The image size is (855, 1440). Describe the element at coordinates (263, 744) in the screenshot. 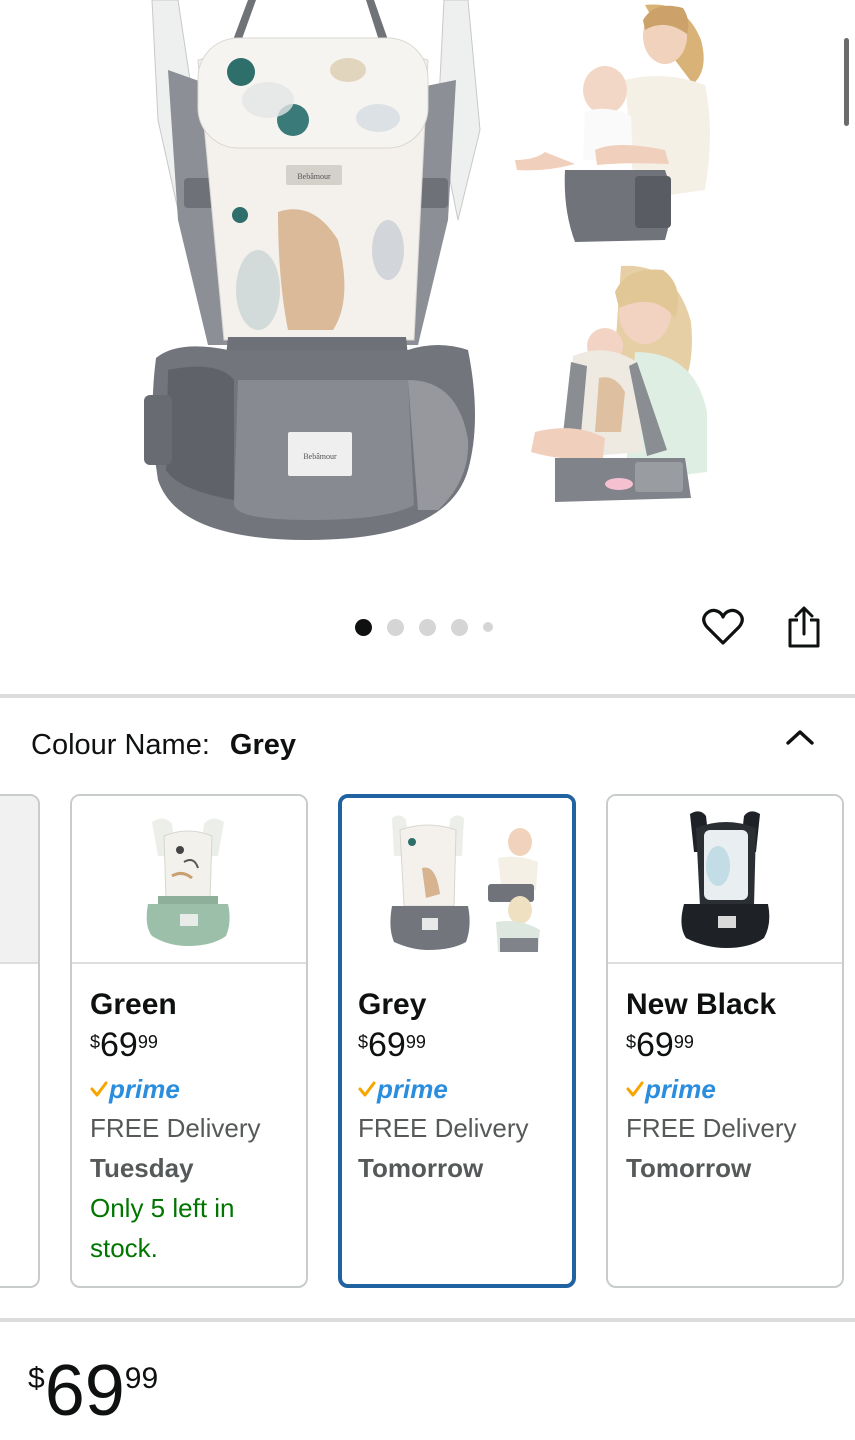

I see `selected-colour-value: Grey` at that location.